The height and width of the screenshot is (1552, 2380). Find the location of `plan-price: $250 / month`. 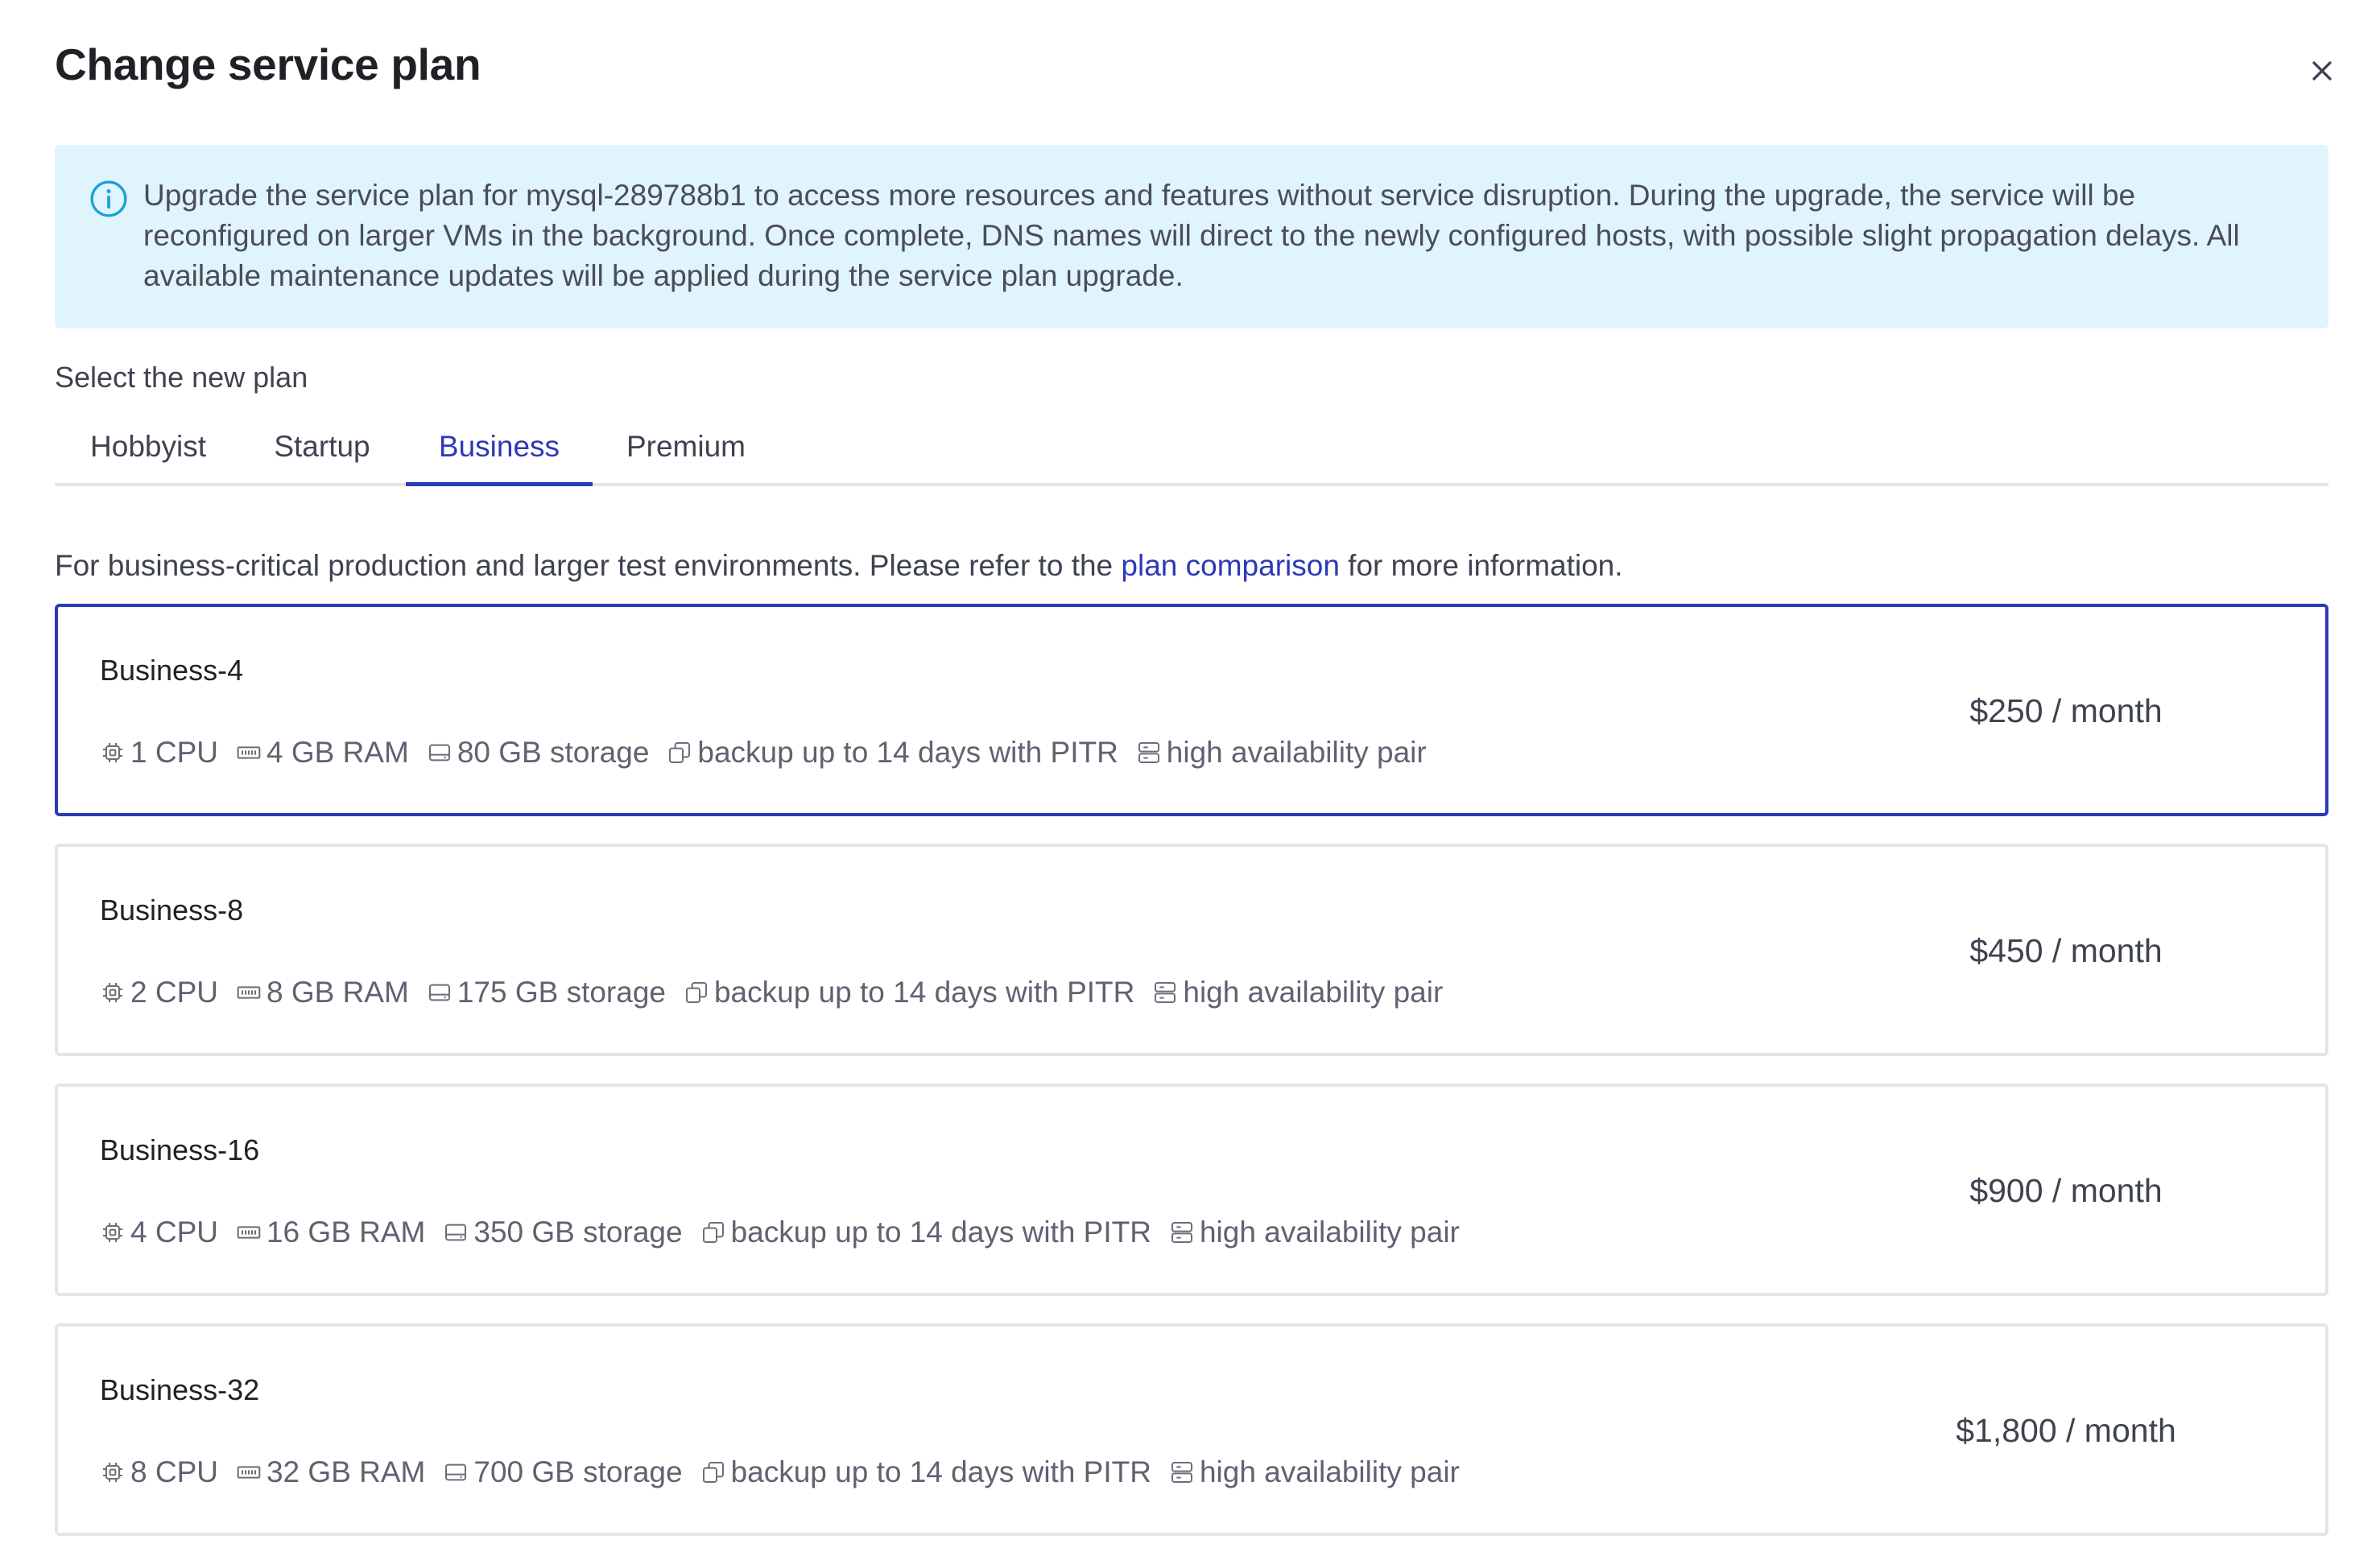

plan-price: $250 / month is located at coordinates (2066, 710).